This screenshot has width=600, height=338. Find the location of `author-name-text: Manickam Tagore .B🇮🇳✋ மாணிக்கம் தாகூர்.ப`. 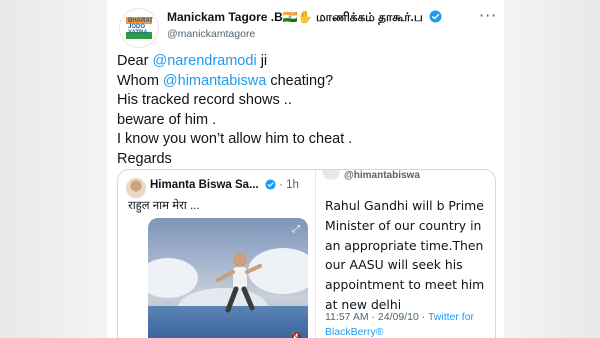

author-name-text: Manickam Tagore .B🇮🇳✋ மாணிக்கம் தாகூர்.ப is located at coordinates (295, 17).